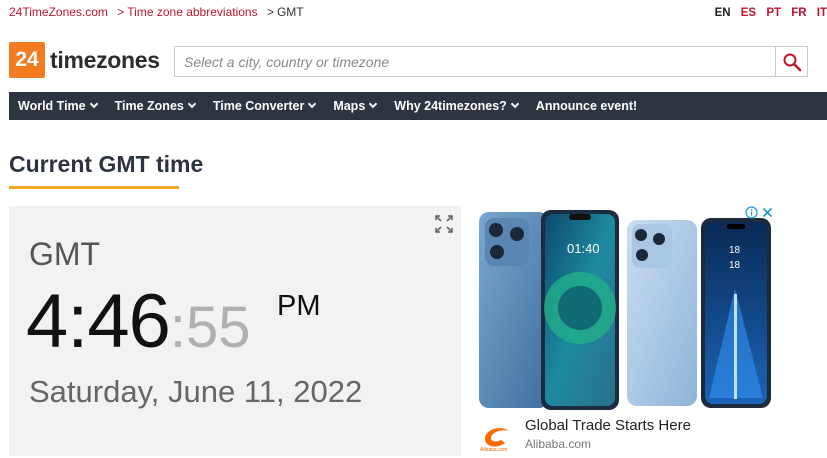 The height and width of the screenshot is (458, 827). I want to click on nav-label: Announce event!, so click(586, 106).